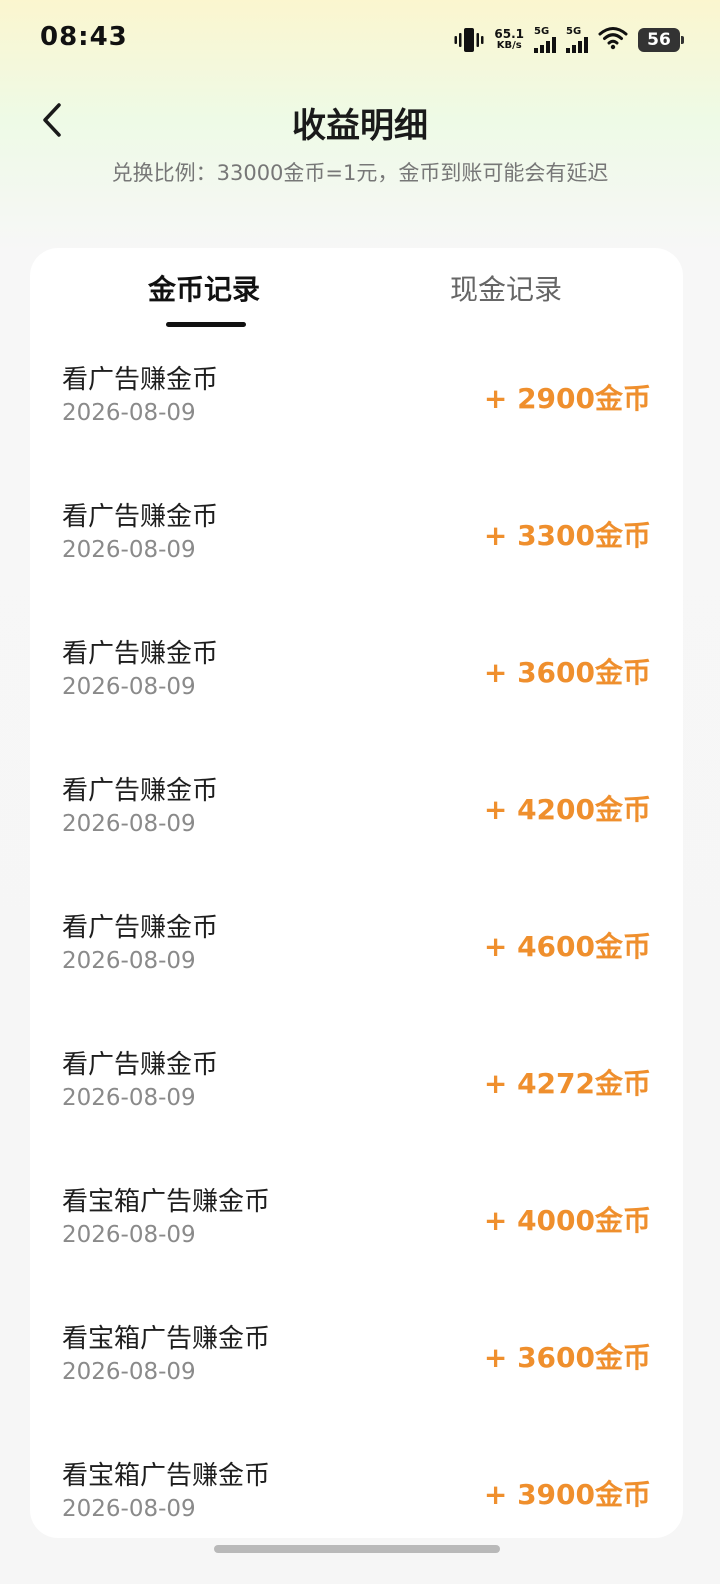 Image resolution: width=720 pixels, height=1584 pixels. What do you see at coordinates (567, 1083) in the screenshot?
I see `record-amount: + 4272金币` at bounding box center [567, 1083].